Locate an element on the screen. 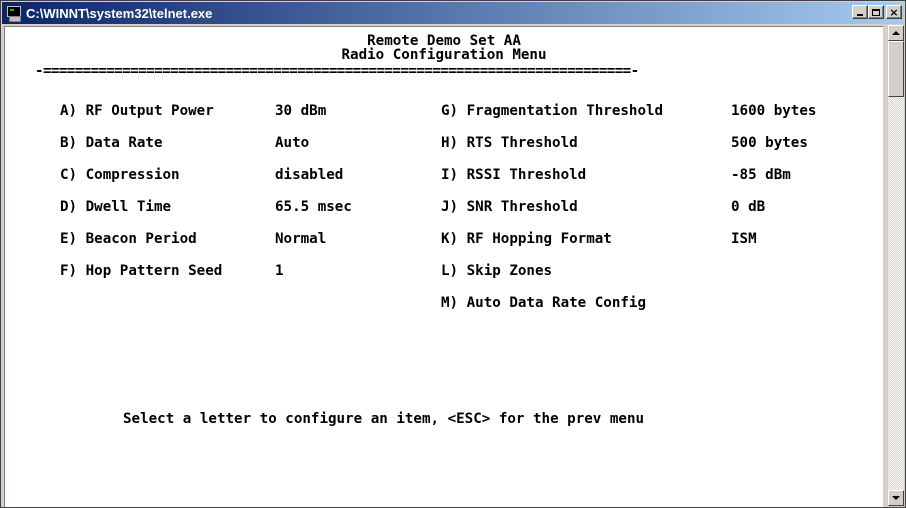 This screenshot has width=906, height=508. arrow-down-icon is located at coordinates (896, 498).